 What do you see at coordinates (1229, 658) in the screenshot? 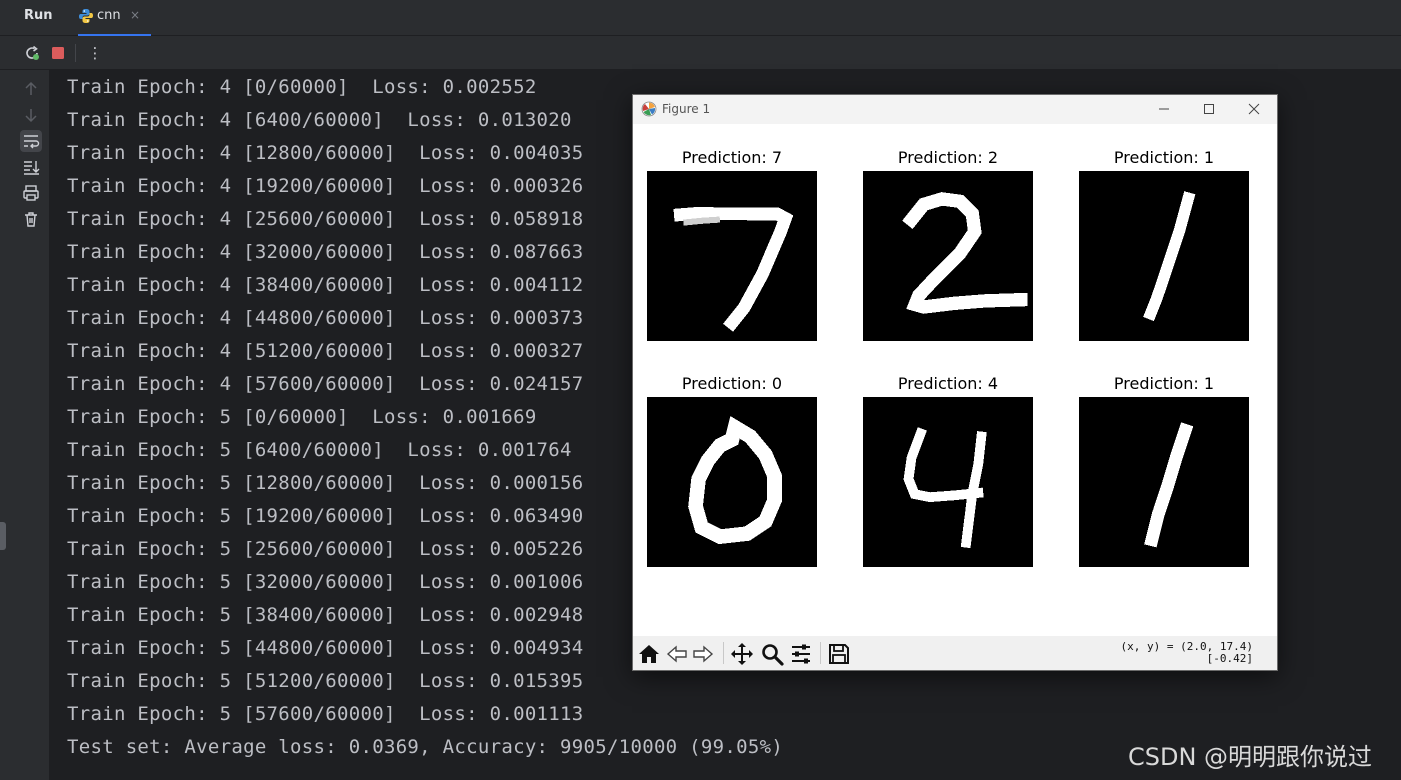
I see `coordinate-value: [-0.42]` at bounding box center [1229, 658].